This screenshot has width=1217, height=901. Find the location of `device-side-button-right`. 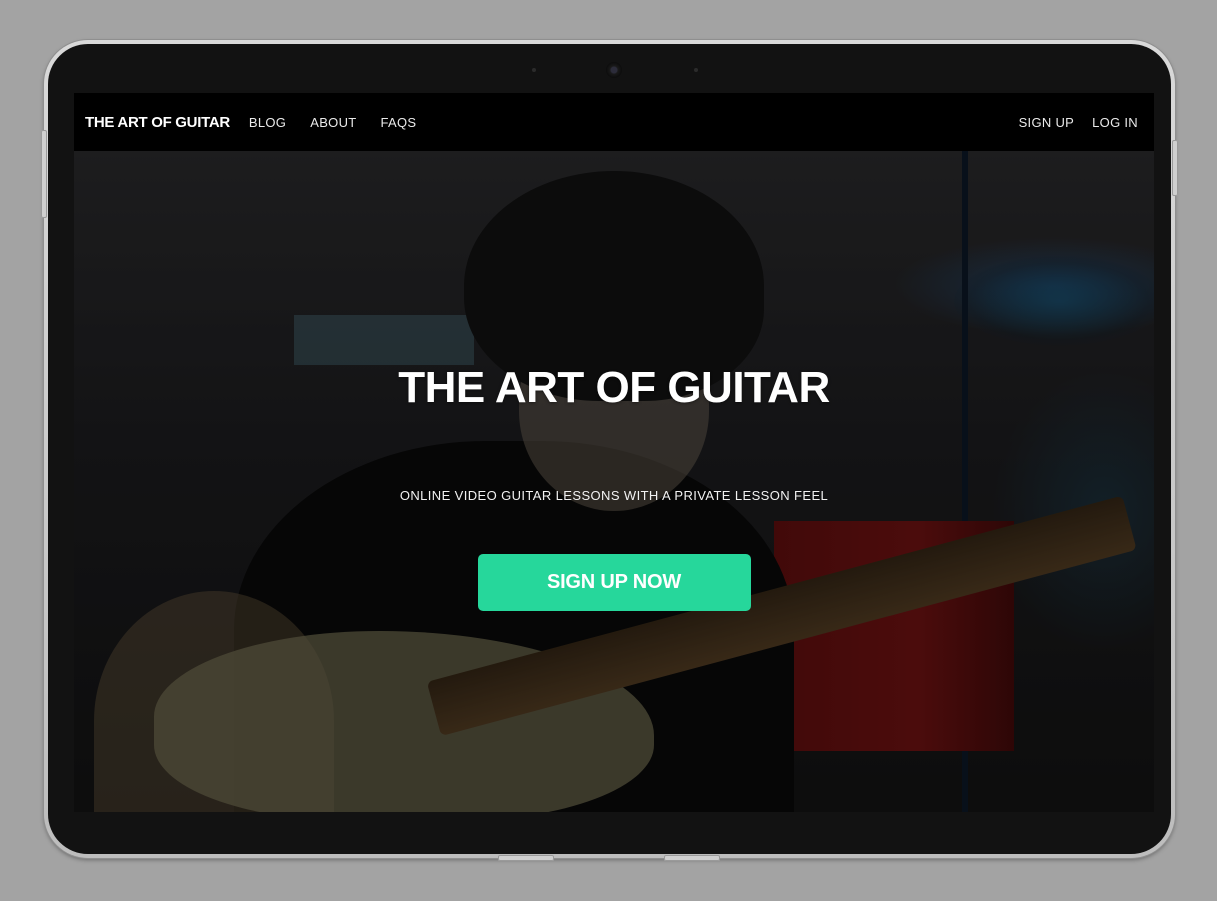

device-side-button-right is located at coordinates (1175, 168).